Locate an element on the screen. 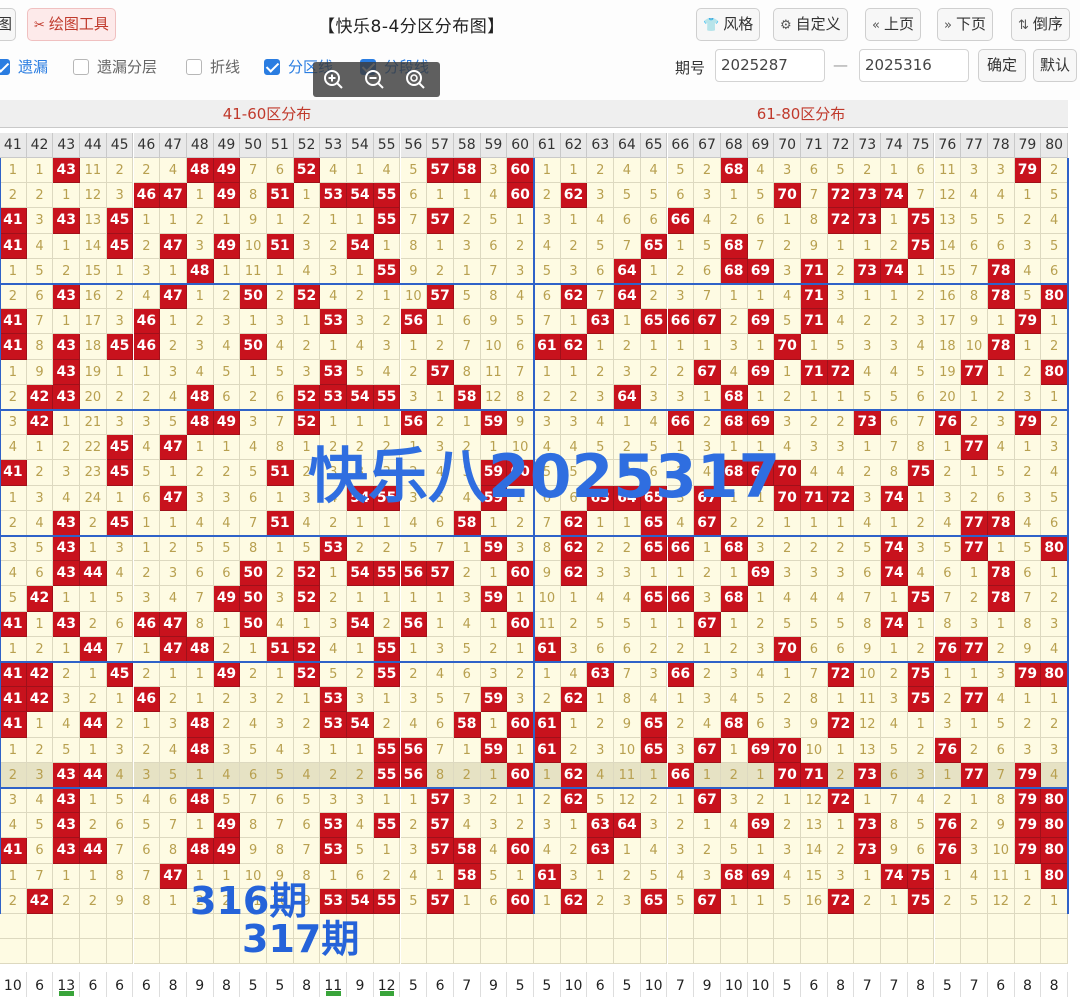  zoom-in-icon is located at coordinates (333, 79).